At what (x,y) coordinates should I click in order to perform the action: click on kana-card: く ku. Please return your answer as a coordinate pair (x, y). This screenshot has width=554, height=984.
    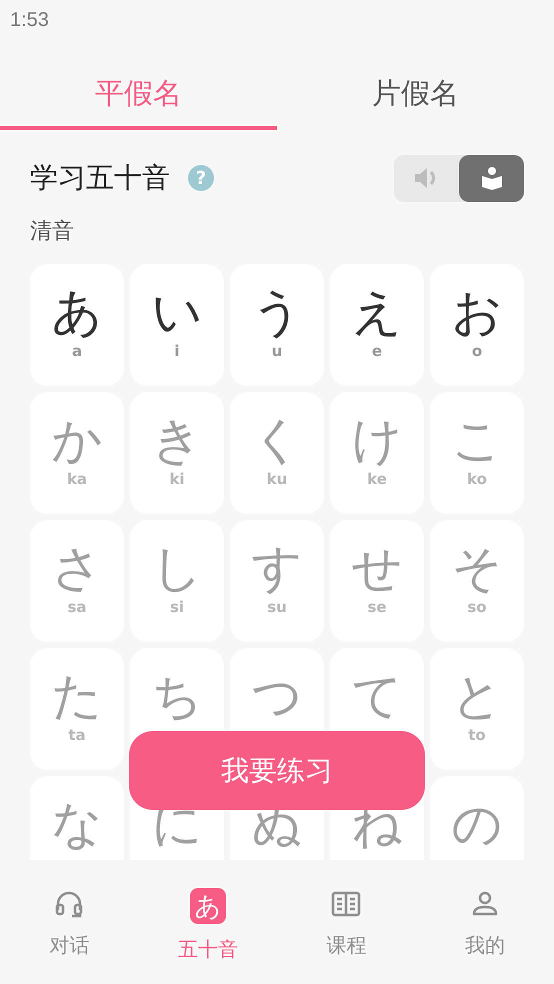
    Looking at the image, I should click on (277, 453).